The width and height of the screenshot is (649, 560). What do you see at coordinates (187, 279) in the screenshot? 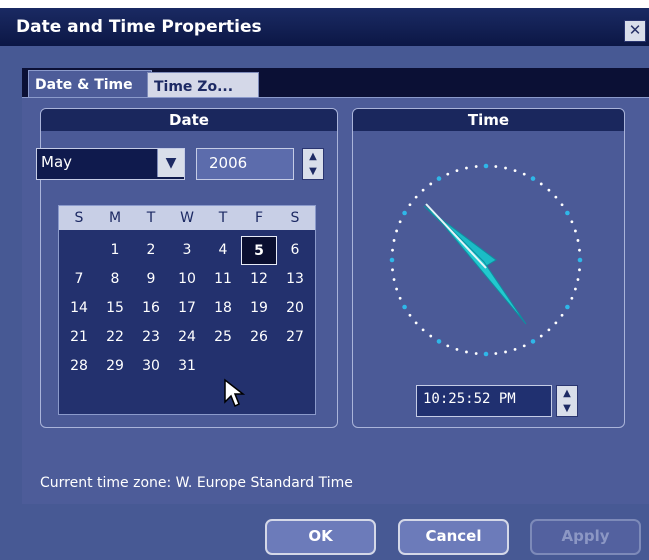
I see `calendar-day: 10` at bounding box center [187, 279].